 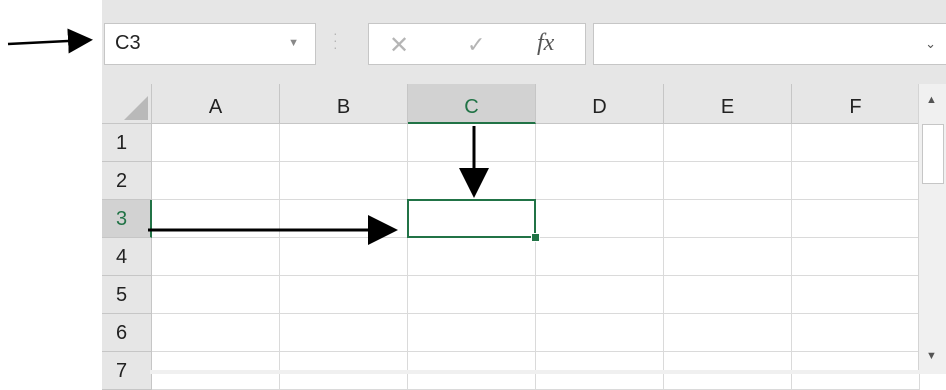 What do you see at coordinates (216, 257) in the screenshot?
I see `cell-a4` at bounding box center [216, 257].